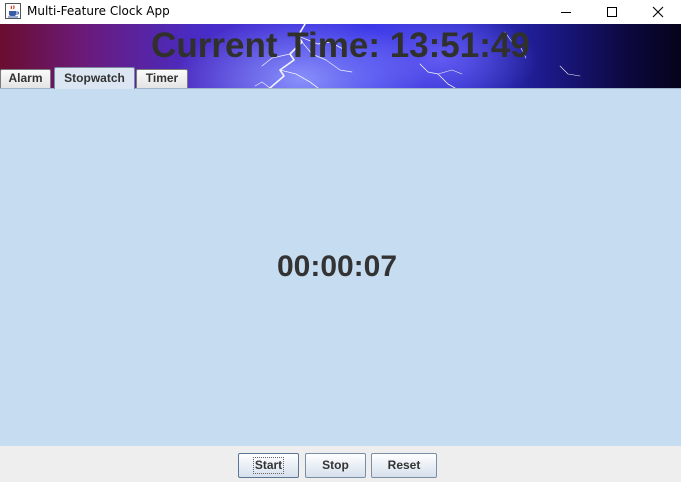 The height and width of the screenshot is (482, 681). I want to click on start-button: Start, so click(268, 465).